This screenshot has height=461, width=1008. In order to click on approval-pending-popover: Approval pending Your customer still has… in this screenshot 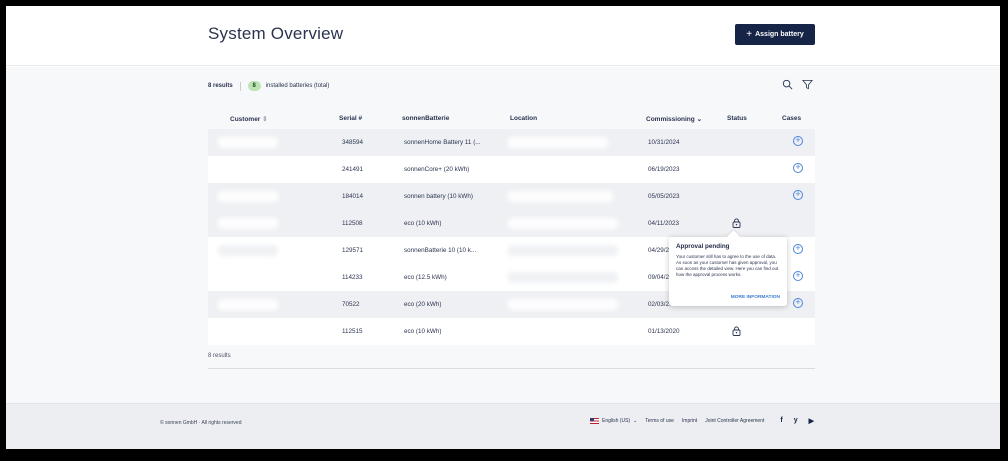, I will do `click(728, 271)`.